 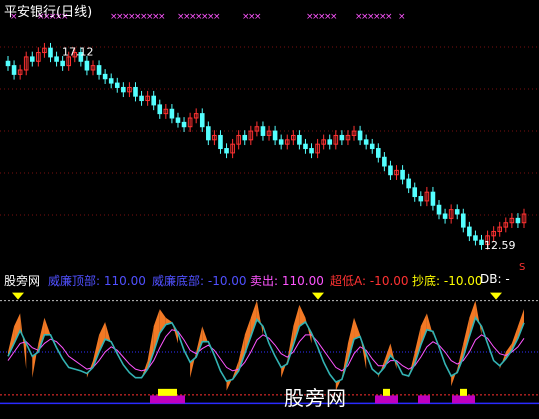 What do you see at coordinates (315, 398) in the screenshot?
I see `watermark-text: 股旁网` at bounding box center [315, 398].